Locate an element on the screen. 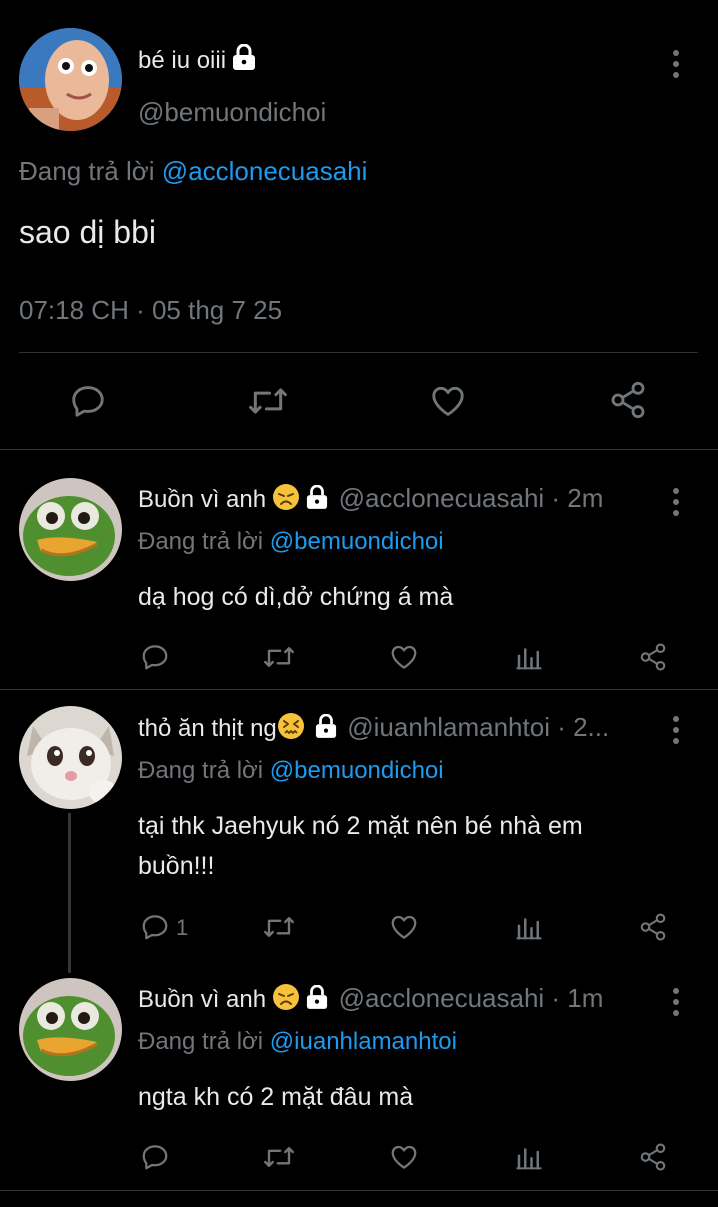 This screenshot has height=1207, width=718. confounded-face-icon is located at coordinates (291, 728).